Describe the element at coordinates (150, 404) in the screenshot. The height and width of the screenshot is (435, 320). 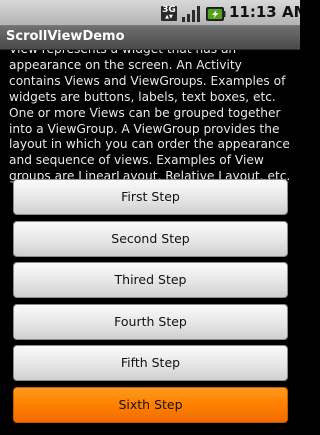
I see `sixth-step-button: Sixth Step` at that location.